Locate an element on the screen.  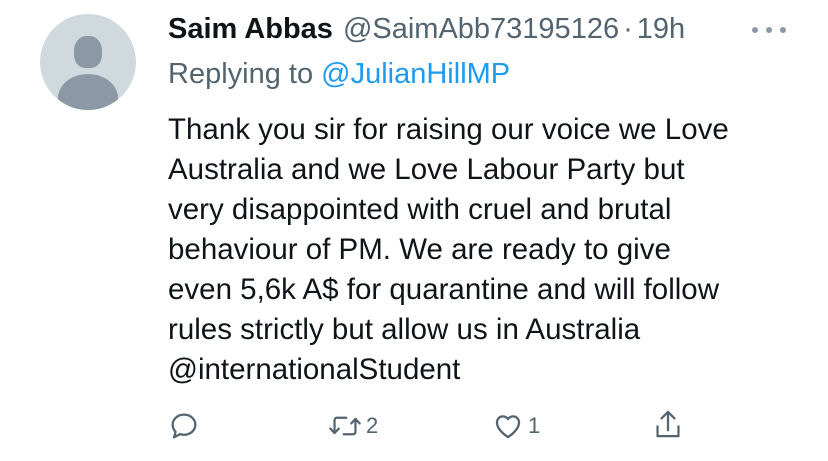
tweet-header: Saim Abbas @SaimAbb73195126 · 19h is located at coordinates (426, 29).